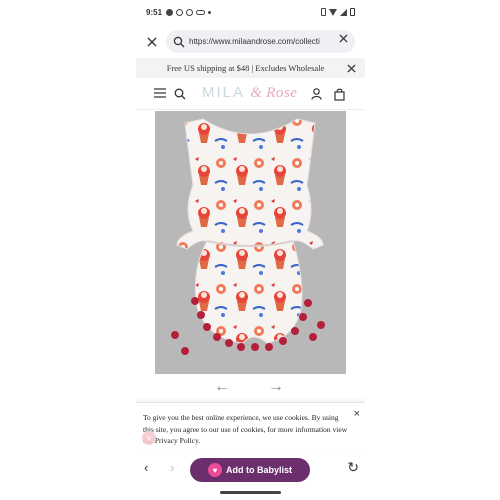 This screenshot has height=500, width=500. What do you see at coordinates (357, 414) in the screenshot?
I see `cookie-close-button: ×` at bounding box center [357, 414].